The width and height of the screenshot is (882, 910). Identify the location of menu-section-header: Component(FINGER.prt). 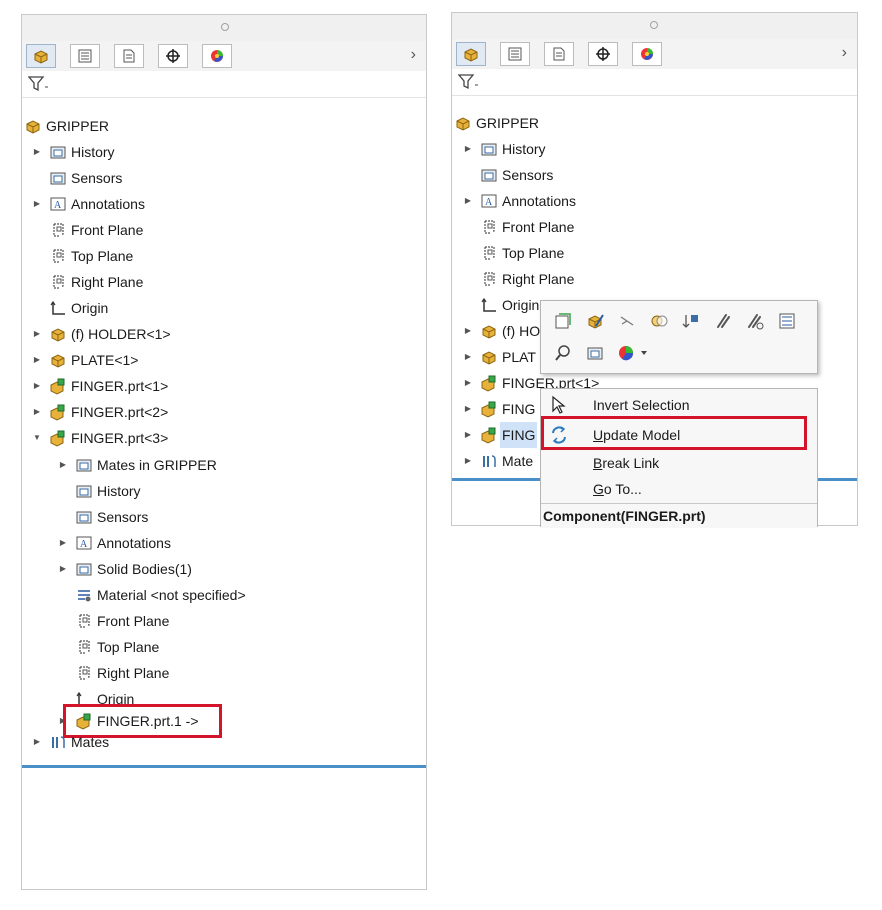
(679, 515).